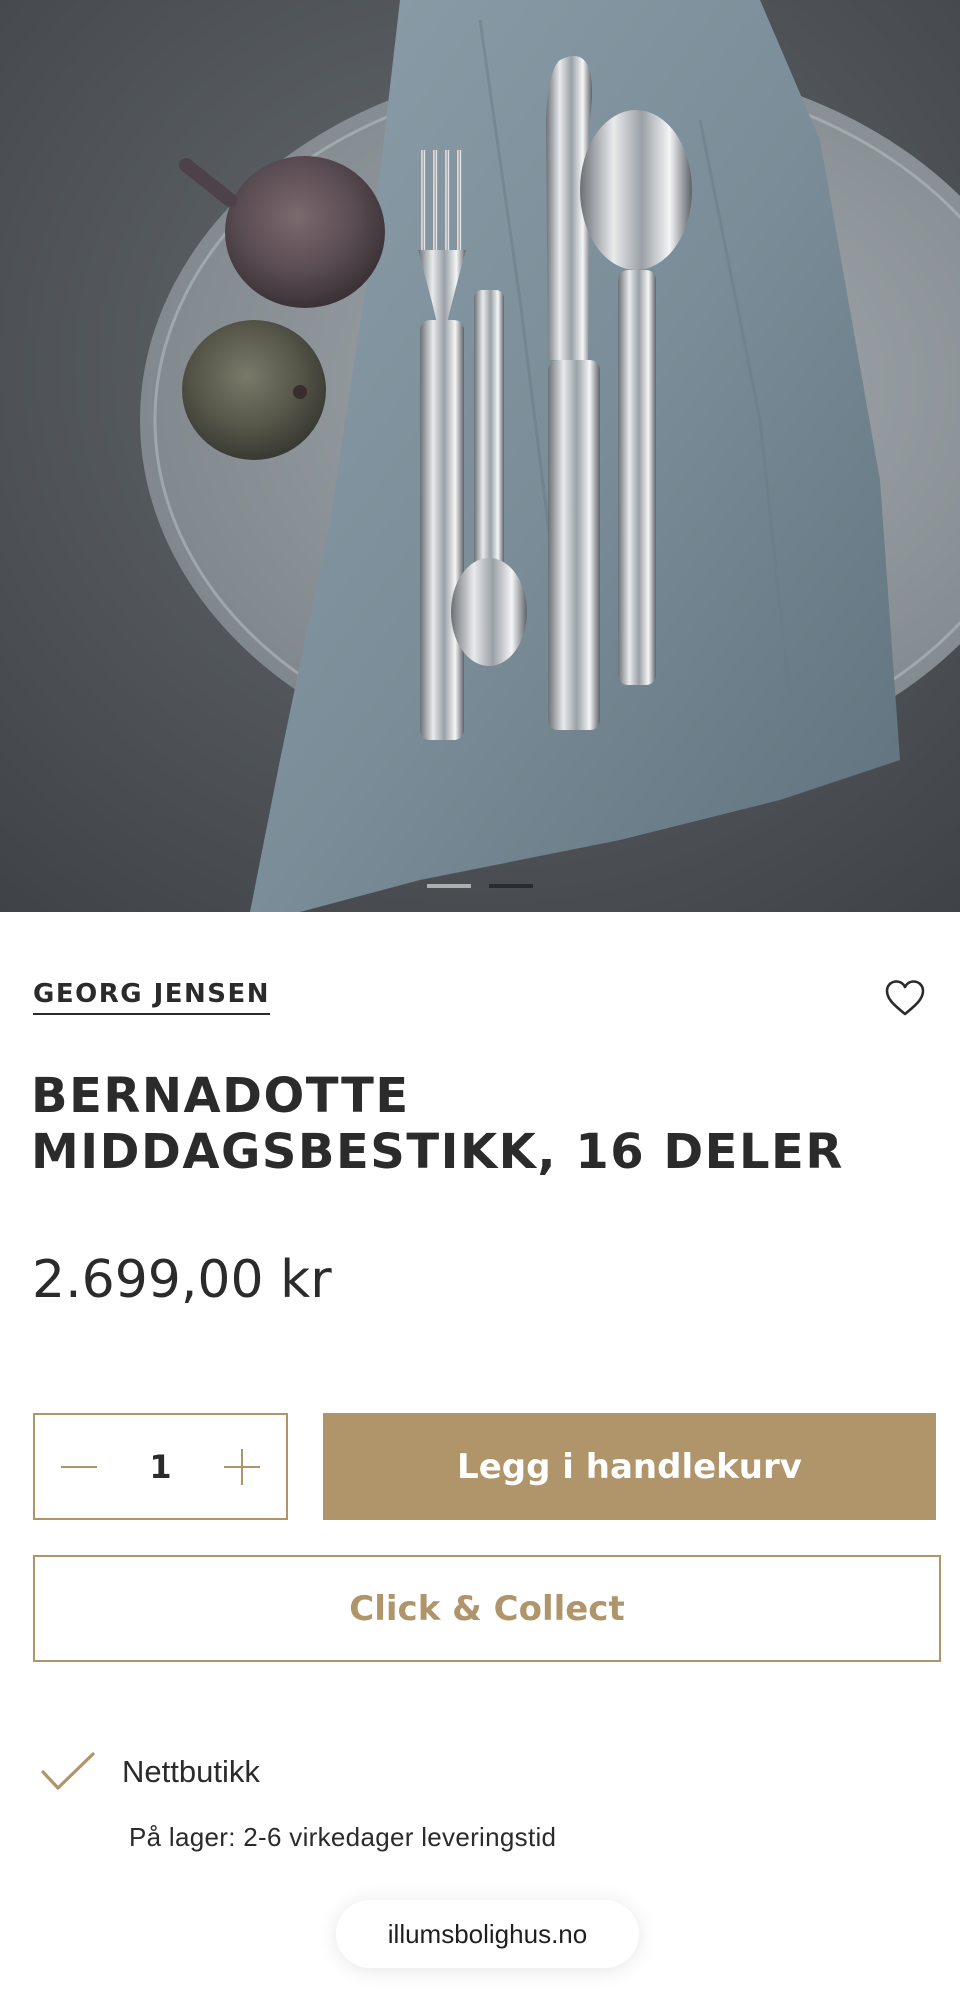 This screenshot has height=1998, width=960. Describe the element at coordinates (480, 886) in the screenshot. I see `carousel-indicator` at that location.